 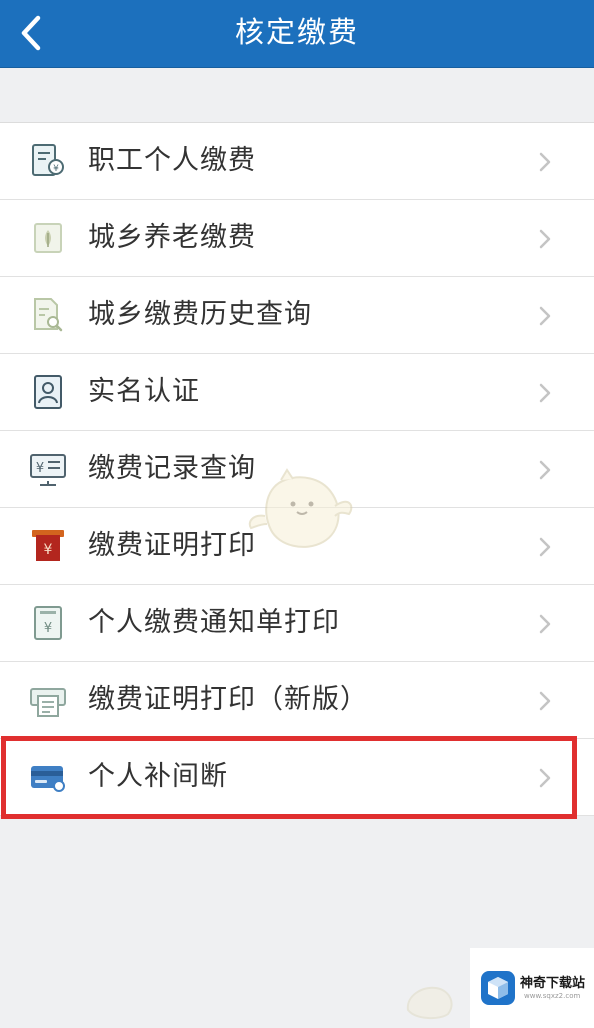 I want to click on menu-item-rural-pension-payment: 城乡养老缴费, so click(x=297, y=238).